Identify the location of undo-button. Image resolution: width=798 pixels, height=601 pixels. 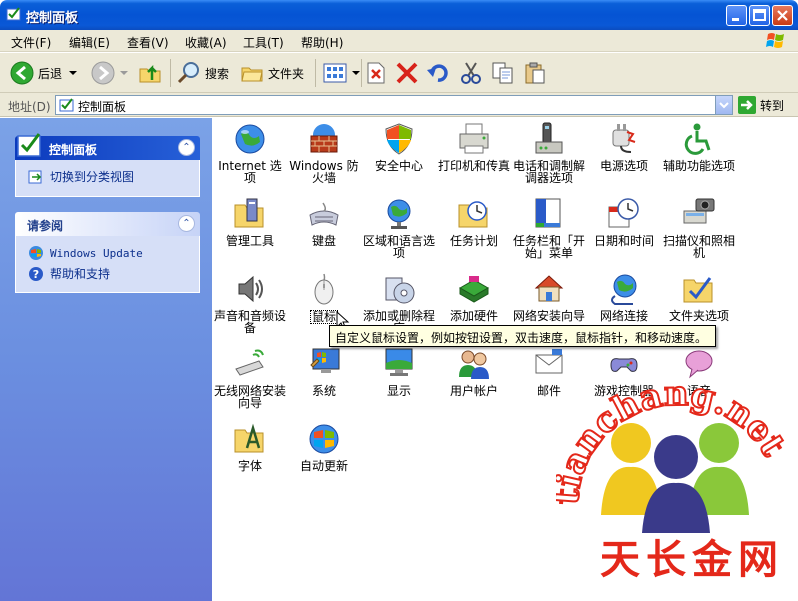
(438, 73).